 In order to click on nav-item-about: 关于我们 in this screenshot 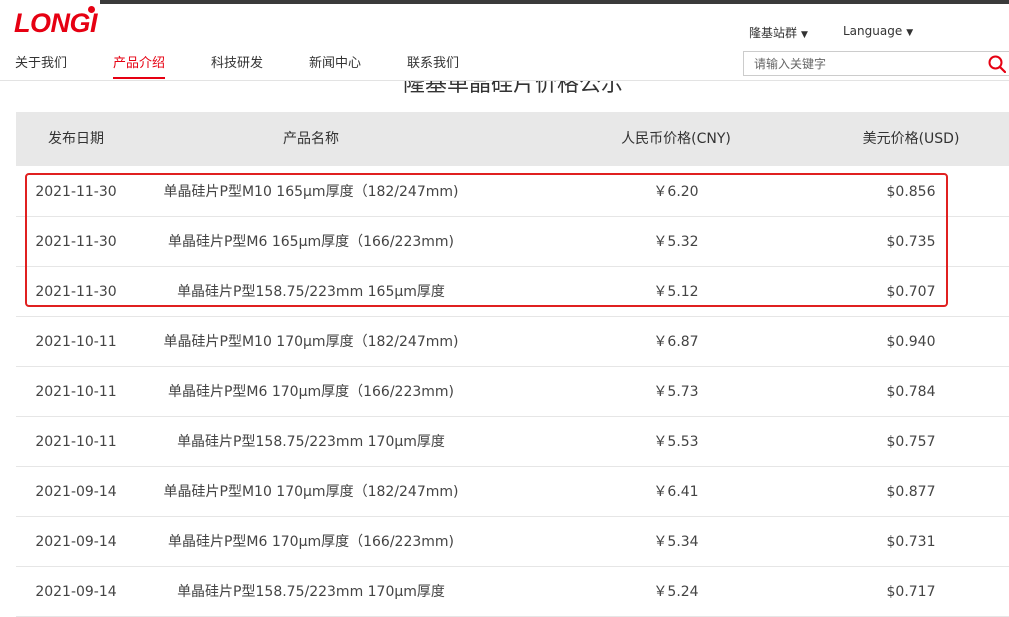, I will do `click(41, 66)`.